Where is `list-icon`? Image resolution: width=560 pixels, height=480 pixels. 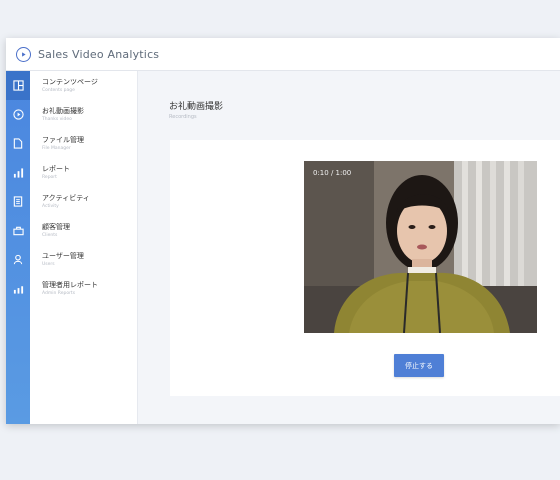
list-icon is located at coordinates (18, 201).